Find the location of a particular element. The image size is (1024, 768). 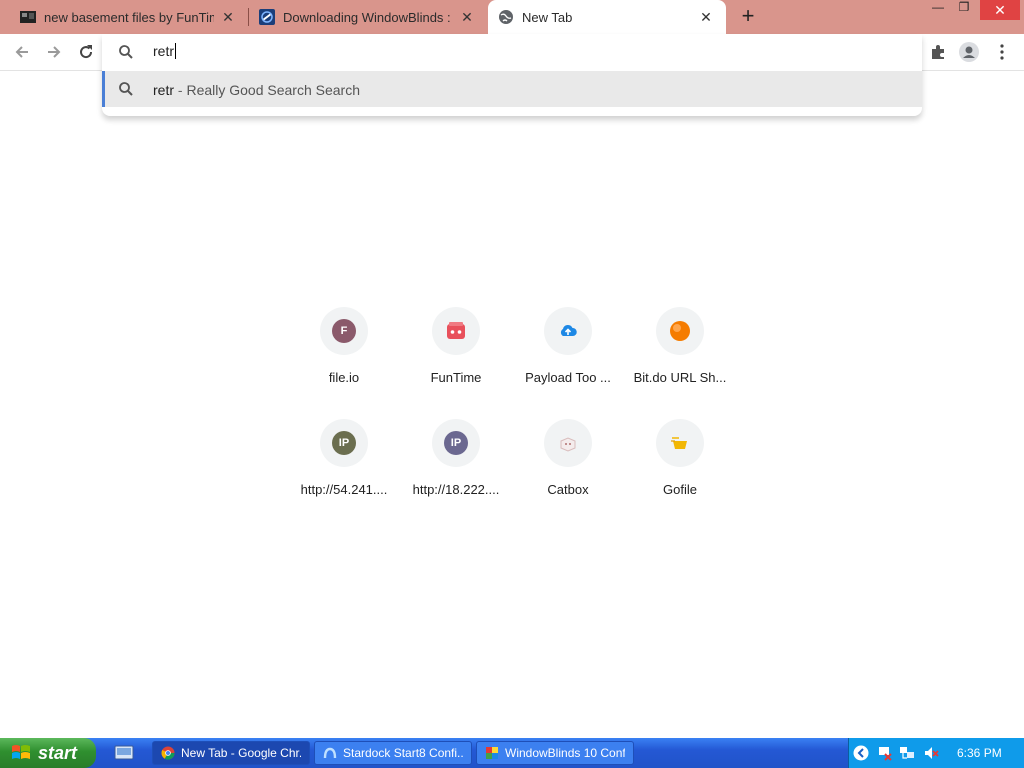

windowblinds-icon is located at coordinates (492, 753).